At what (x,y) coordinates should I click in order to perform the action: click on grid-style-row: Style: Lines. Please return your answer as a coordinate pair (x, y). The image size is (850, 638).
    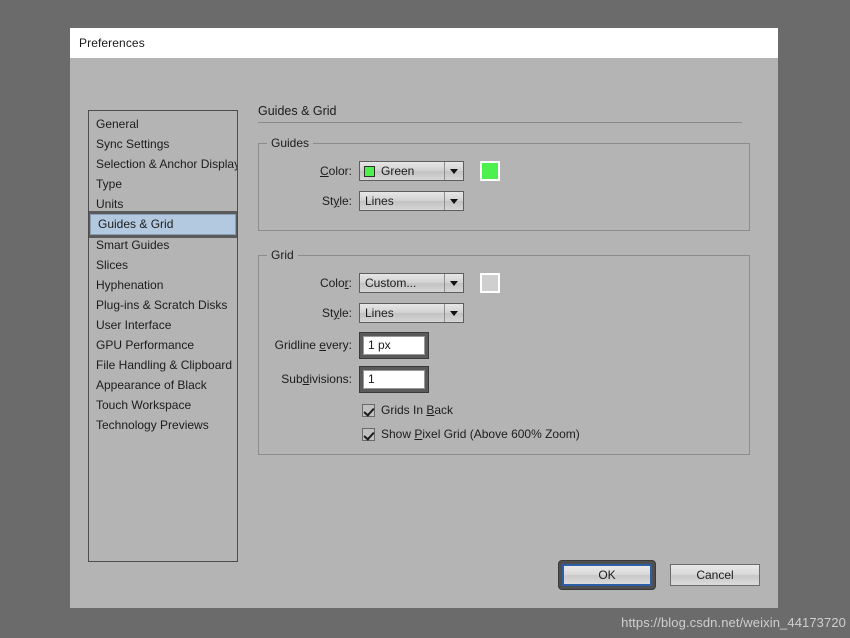
    Looking at the image, I should click on (504, 313).